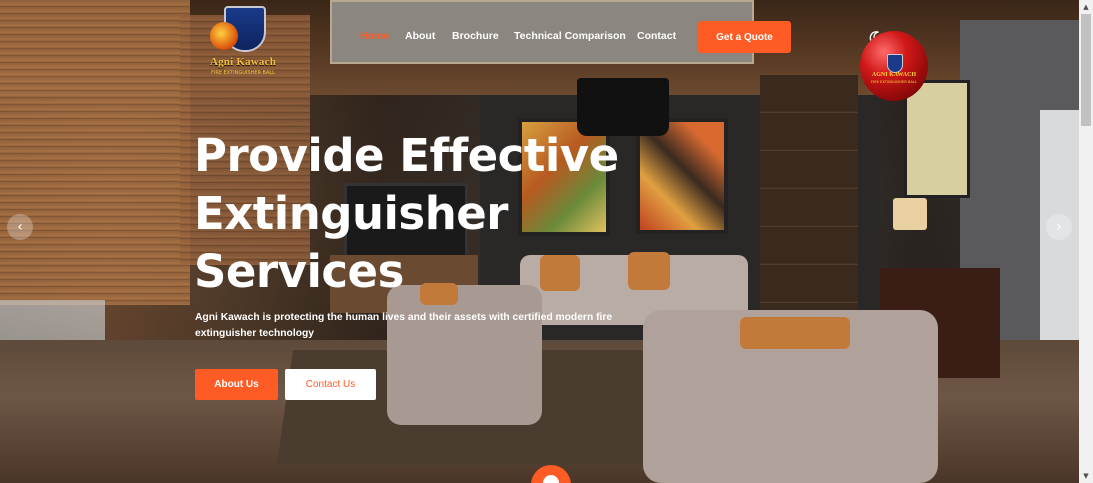  What do you see at coordinates (224, 36) in the screenshot?
I see `fire-ball-icon` at bounding box center [224, 36].